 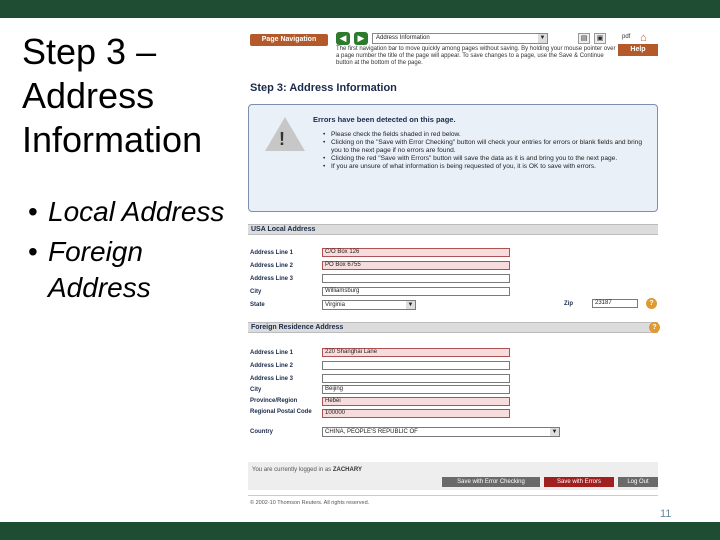 I want to click on bullet-text: Foreign Address, so click(x=99, y=269).